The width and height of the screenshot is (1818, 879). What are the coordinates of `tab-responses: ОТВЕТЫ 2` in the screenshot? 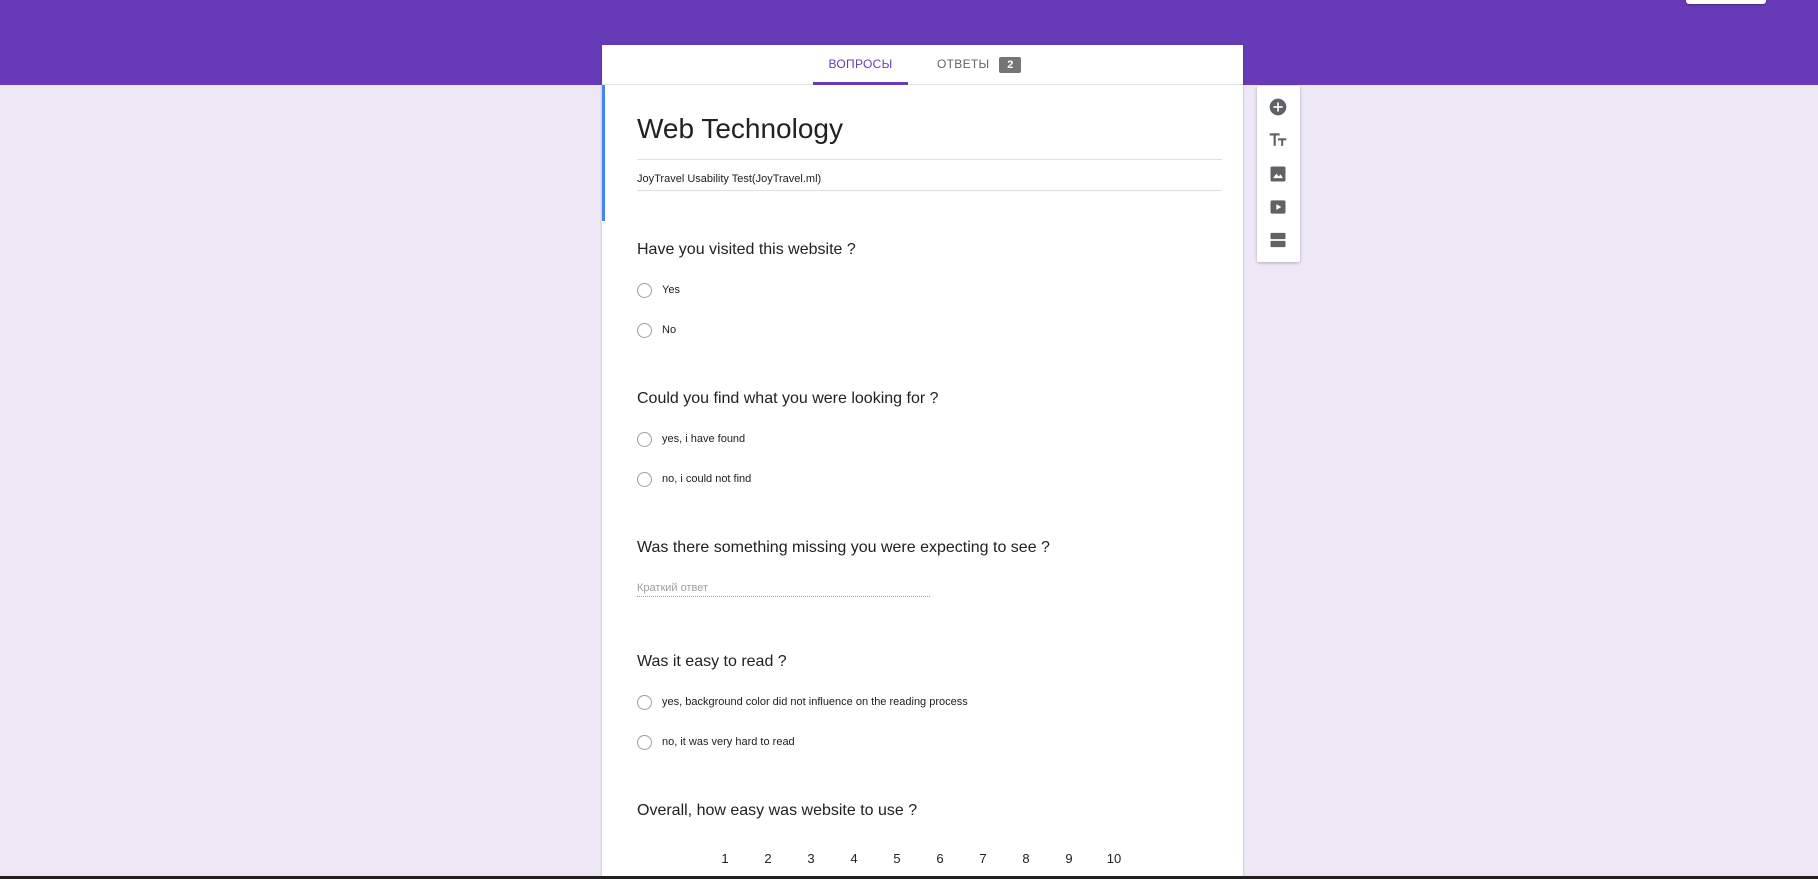 It's located at (979, 64).